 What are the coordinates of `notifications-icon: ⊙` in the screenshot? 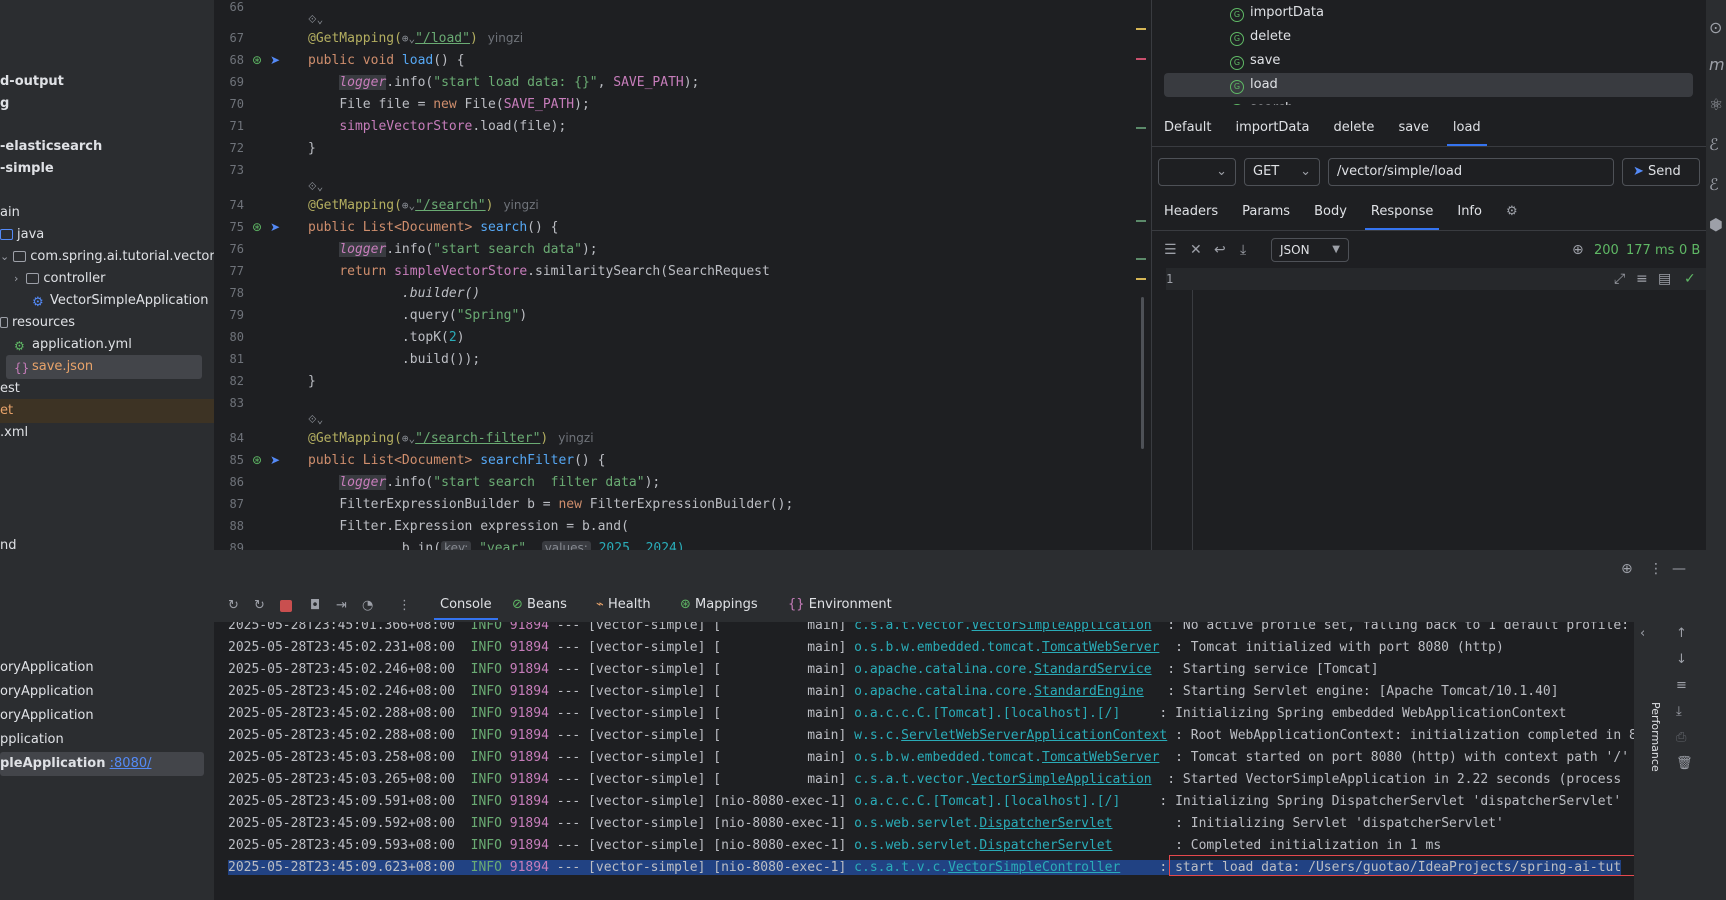 It's located at (1715, 27).